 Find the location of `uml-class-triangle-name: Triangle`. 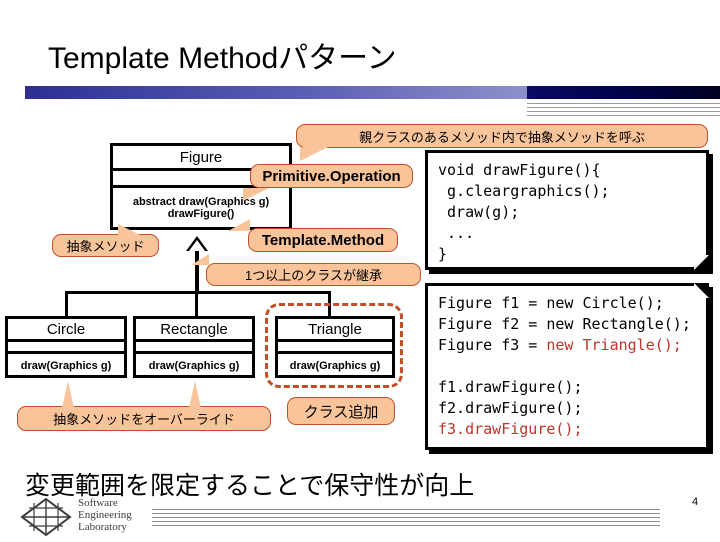

uml-class-triangle-name: Triangle is located at coordinates (335, 329).